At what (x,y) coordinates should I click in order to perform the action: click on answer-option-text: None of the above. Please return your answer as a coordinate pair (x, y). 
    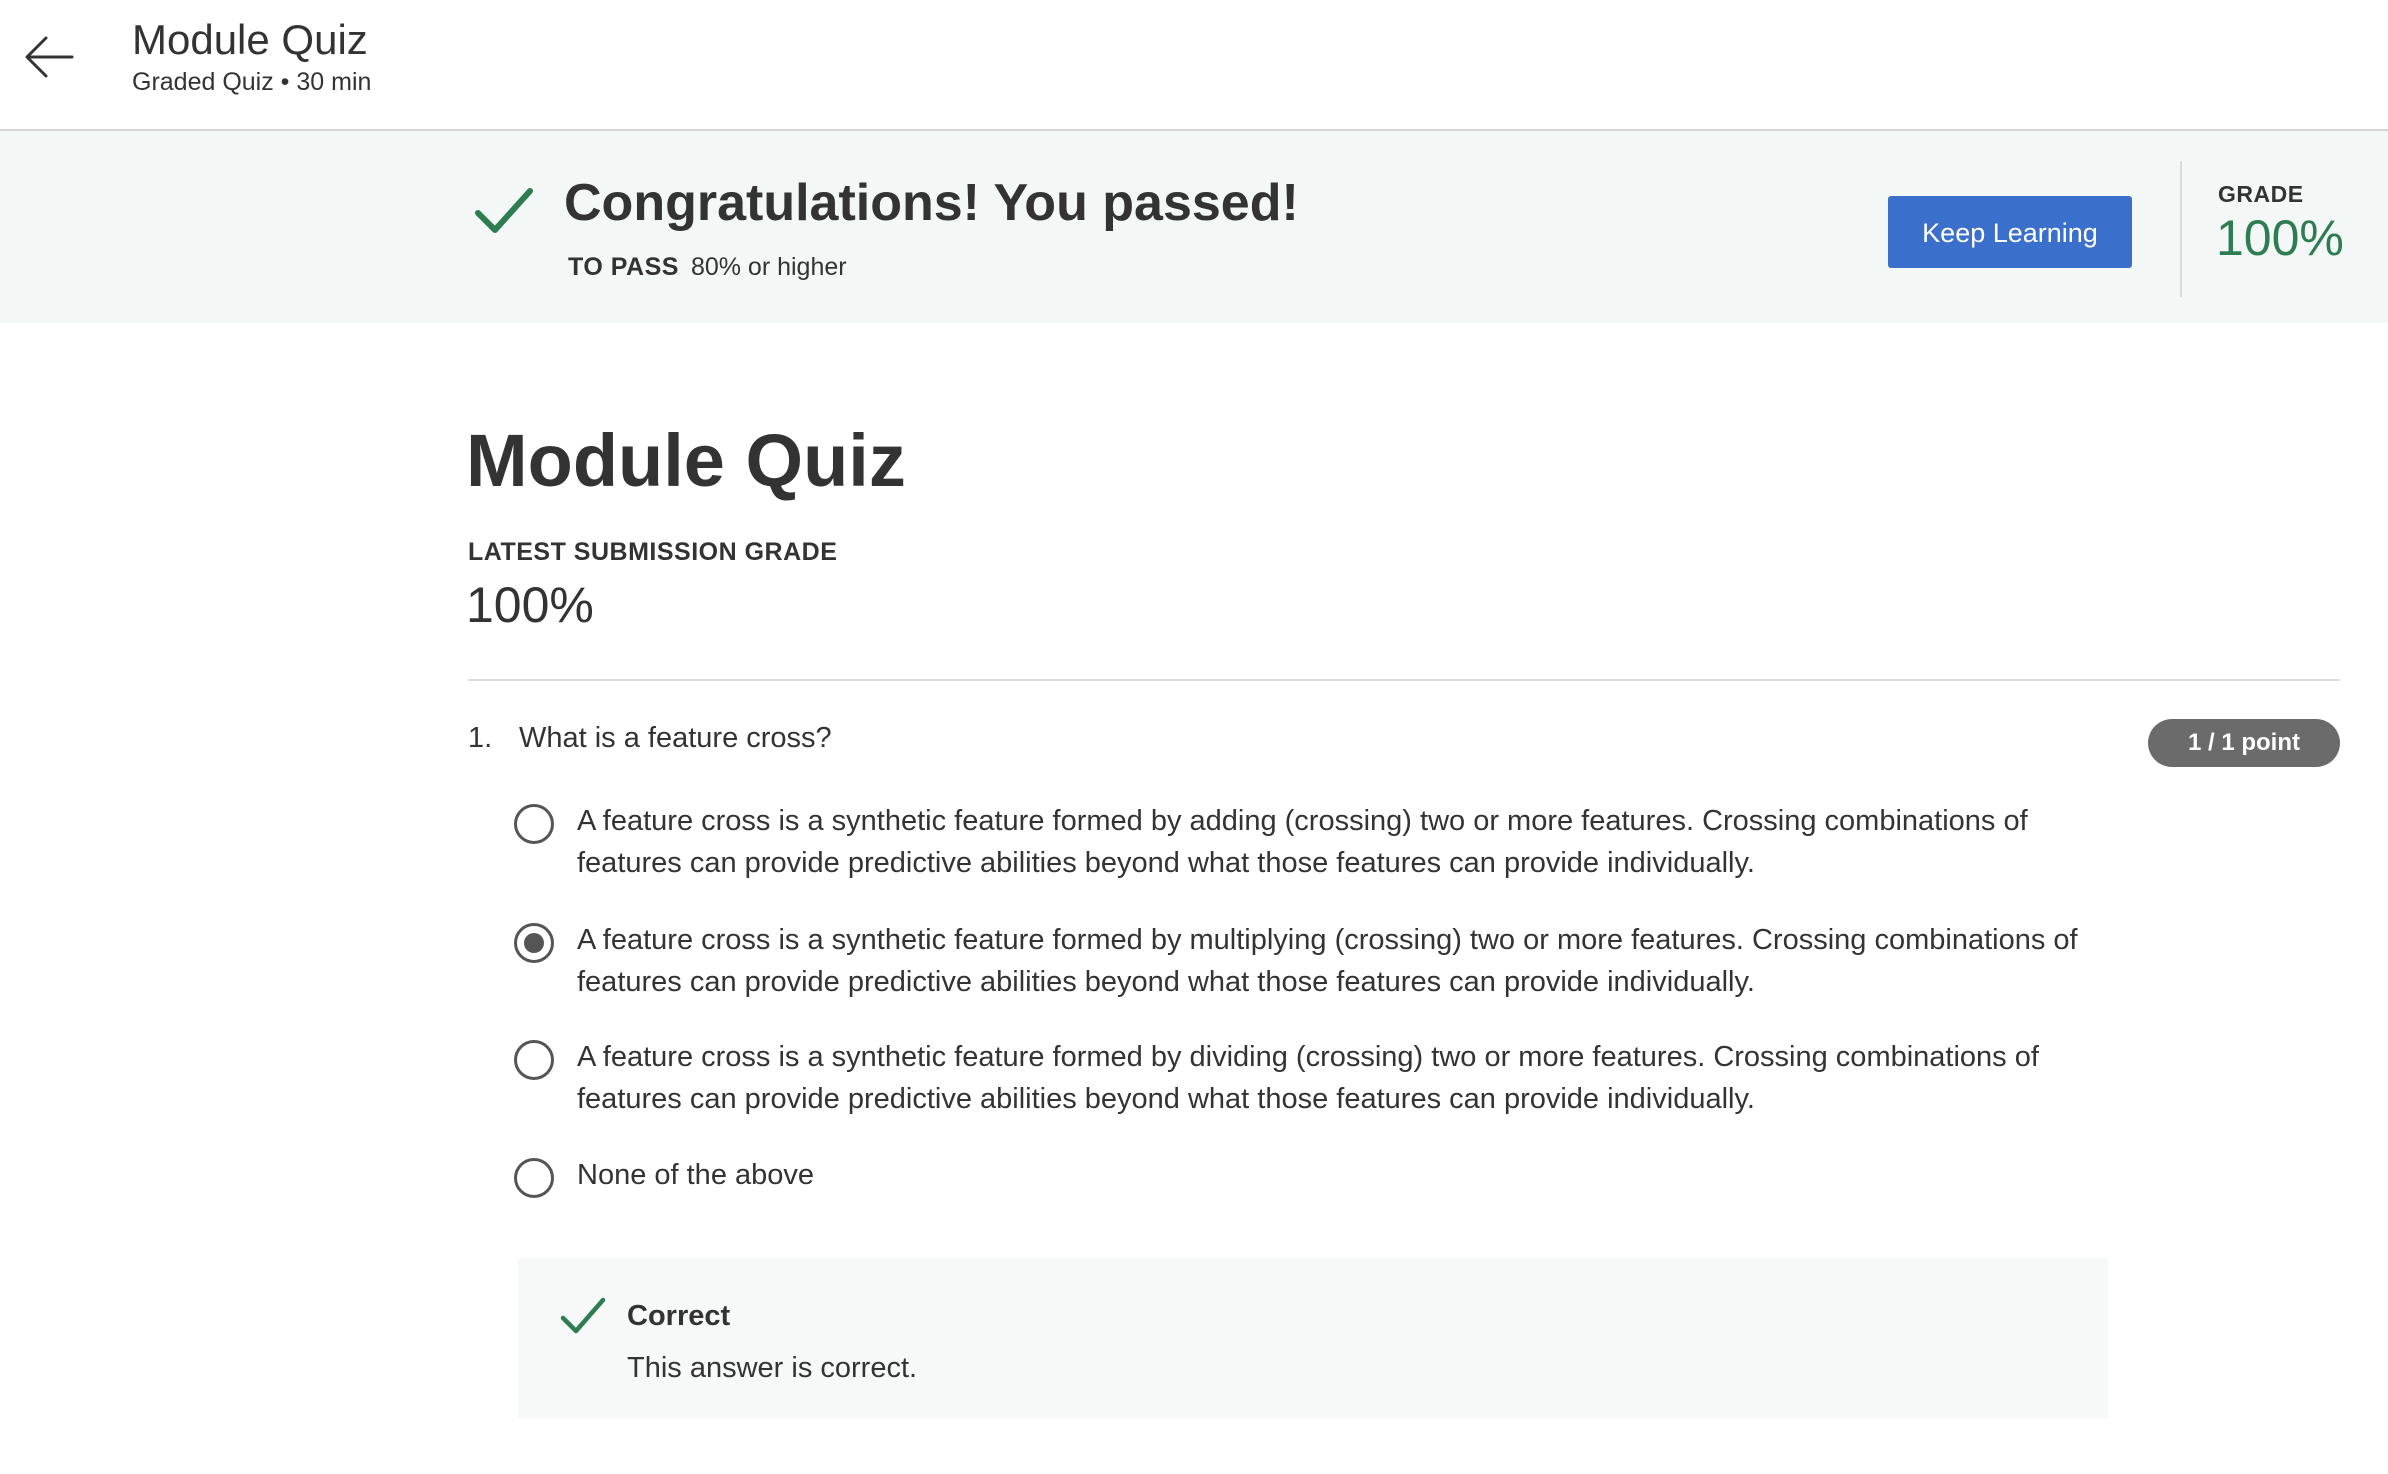
    Looking at the image, I should click on (696, 1175).